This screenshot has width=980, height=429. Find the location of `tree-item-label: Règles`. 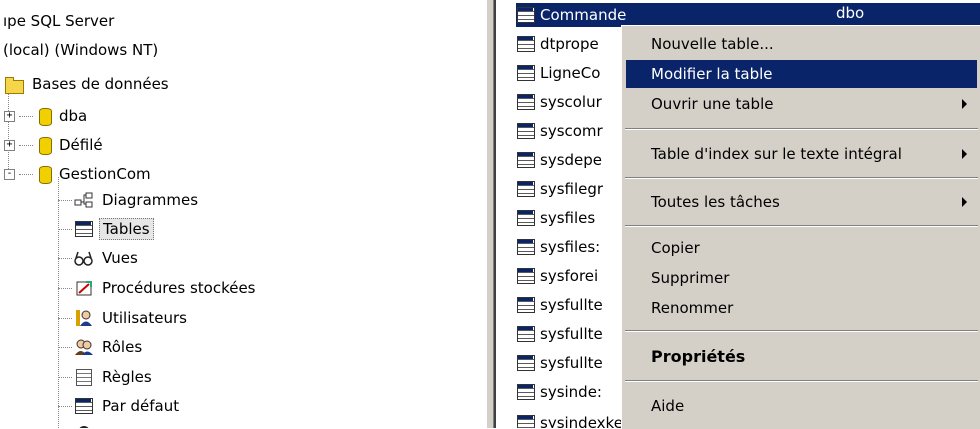

tree-item-label: Règles is located at coordinates (127, 377).